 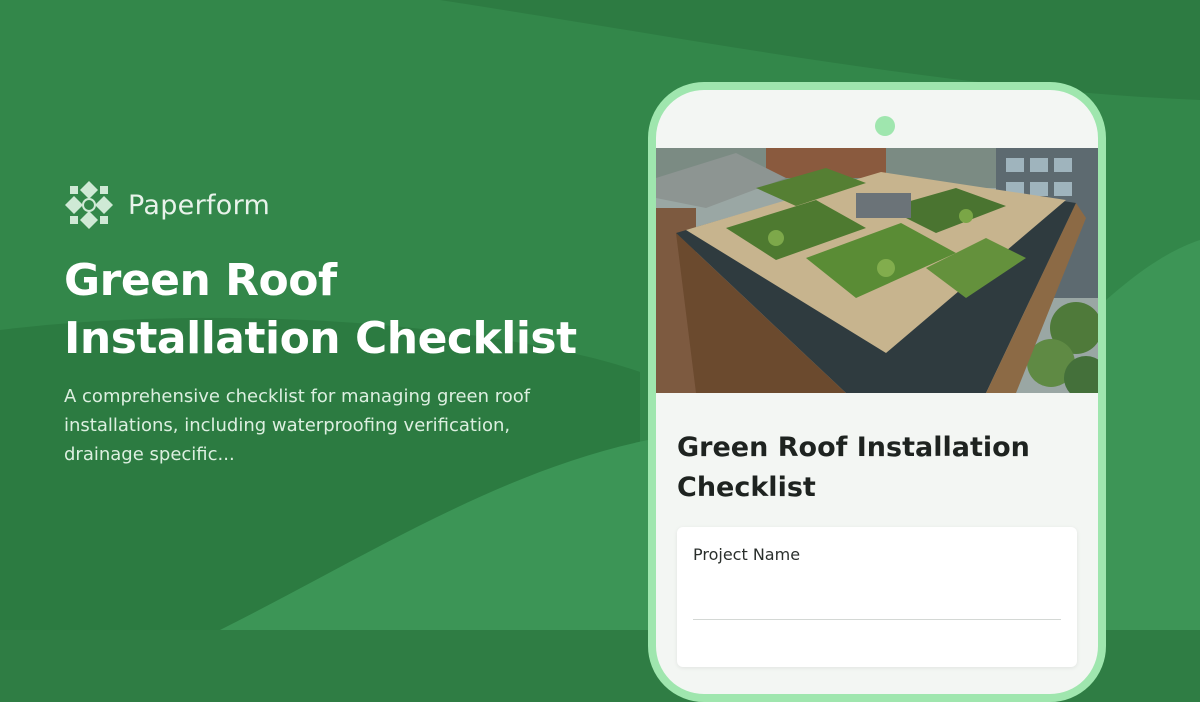 What do you see at coordinates (747, 554) in the screenshot?
I see `project-name-label: Project Name` at bounding box center [747, 554].